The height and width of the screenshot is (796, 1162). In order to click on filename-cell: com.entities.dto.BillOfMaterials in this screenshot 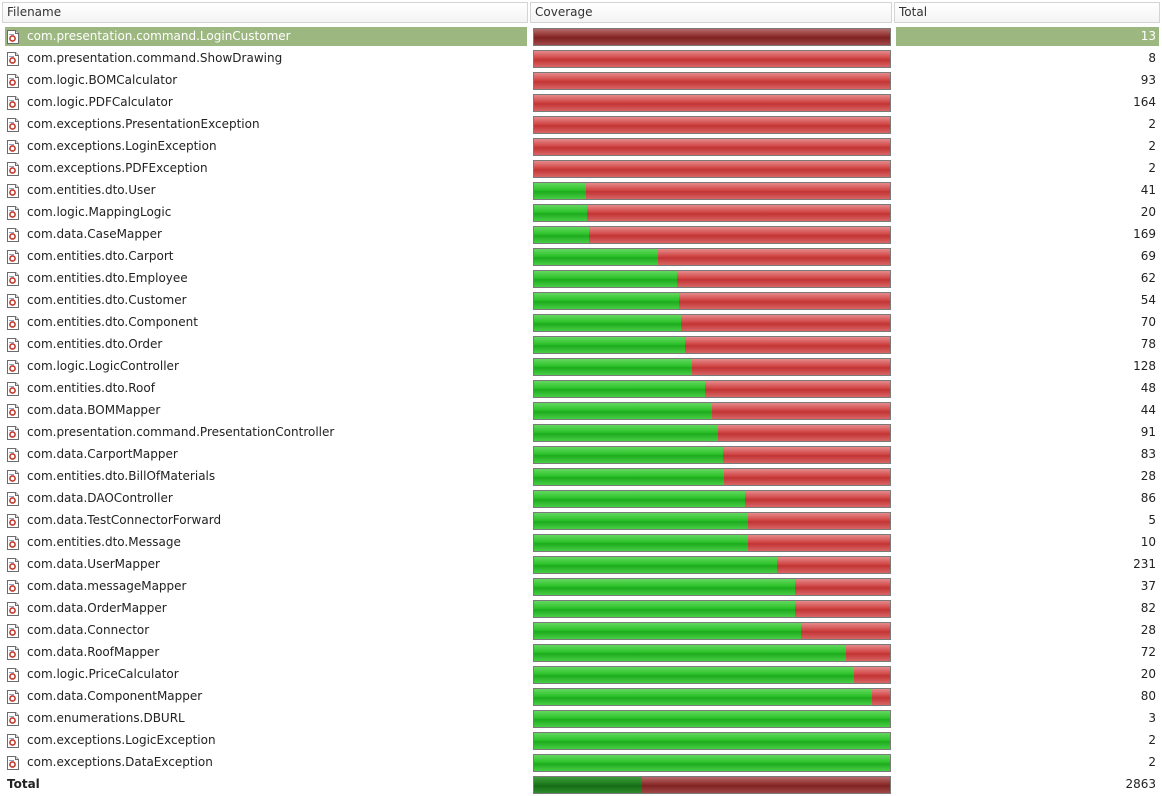, I will do `click(266, 476)`.